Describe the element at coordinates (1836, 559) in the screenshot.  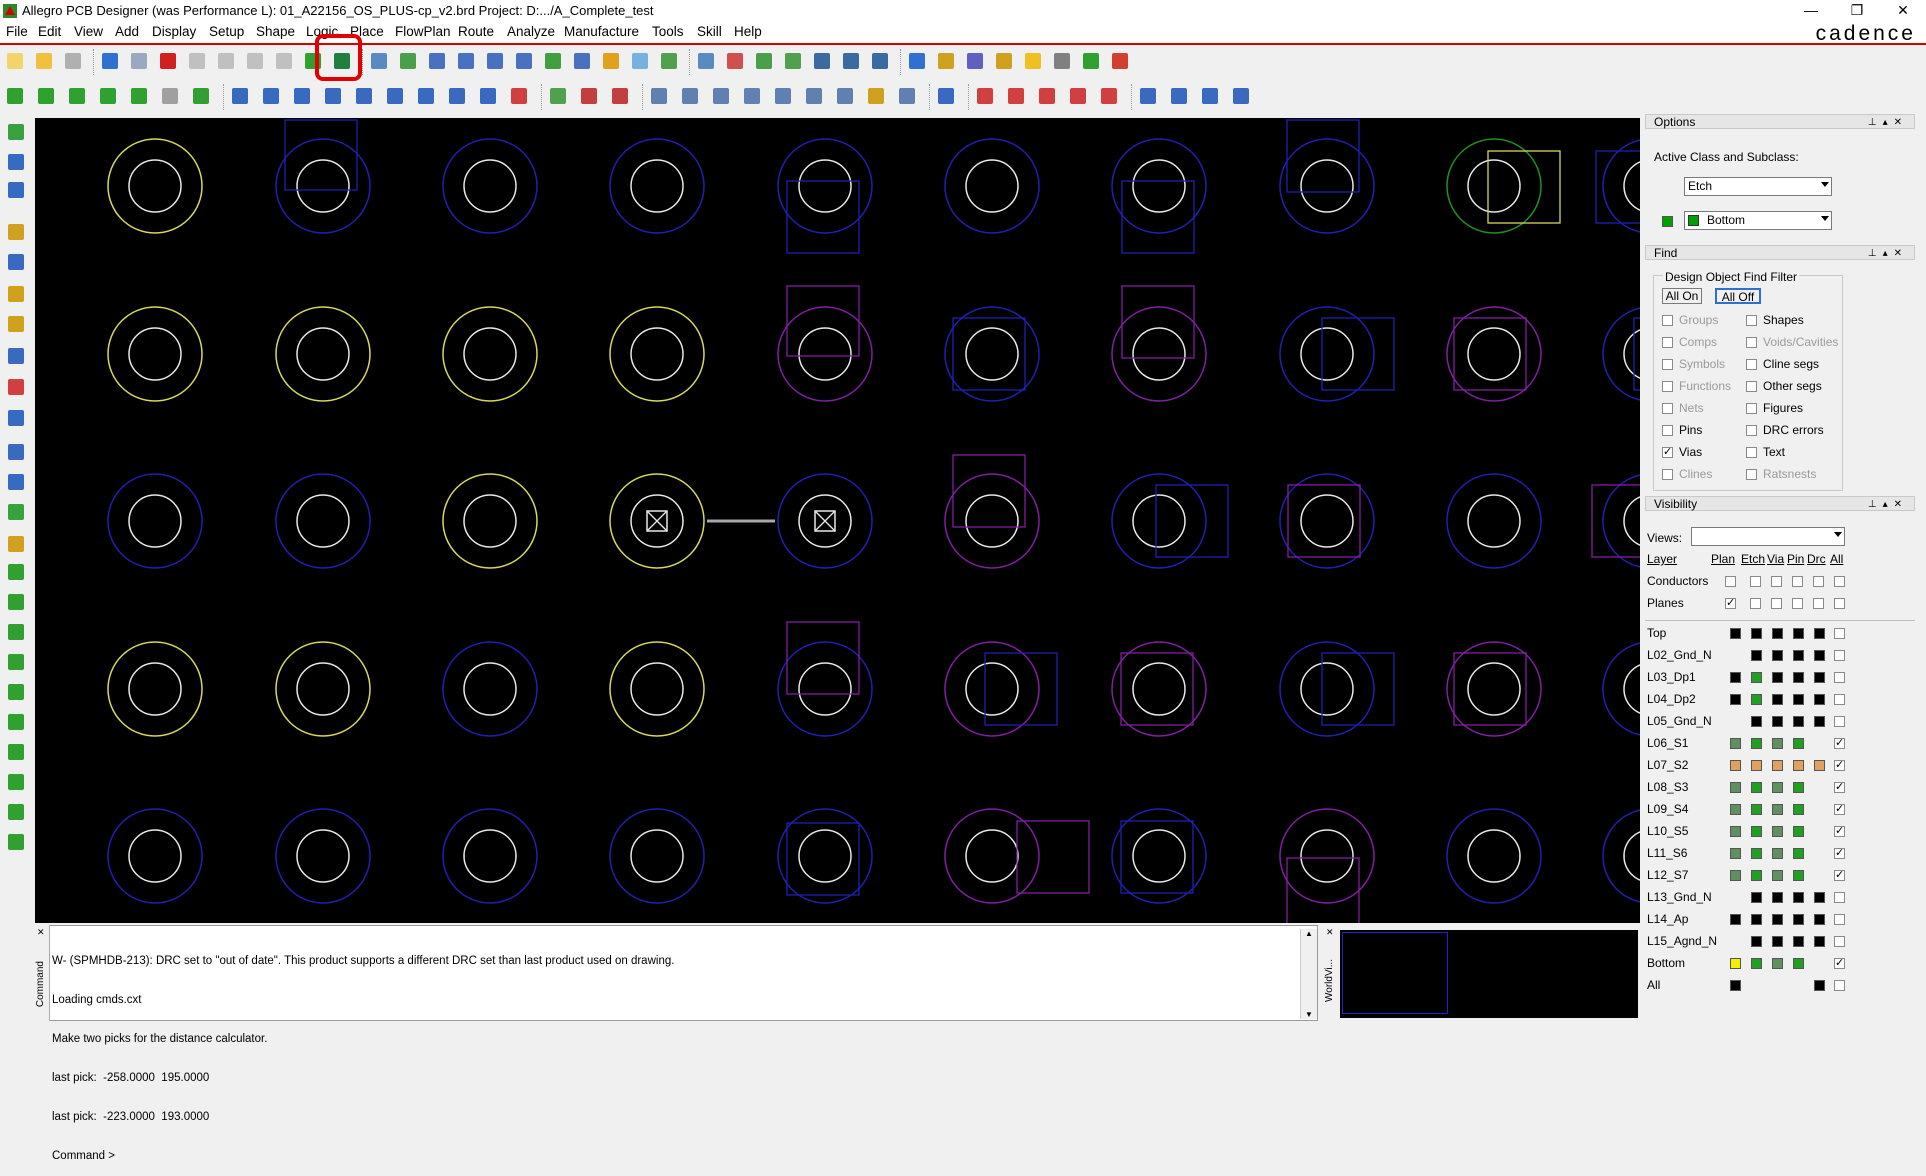
I see `col-all: All` at that location.